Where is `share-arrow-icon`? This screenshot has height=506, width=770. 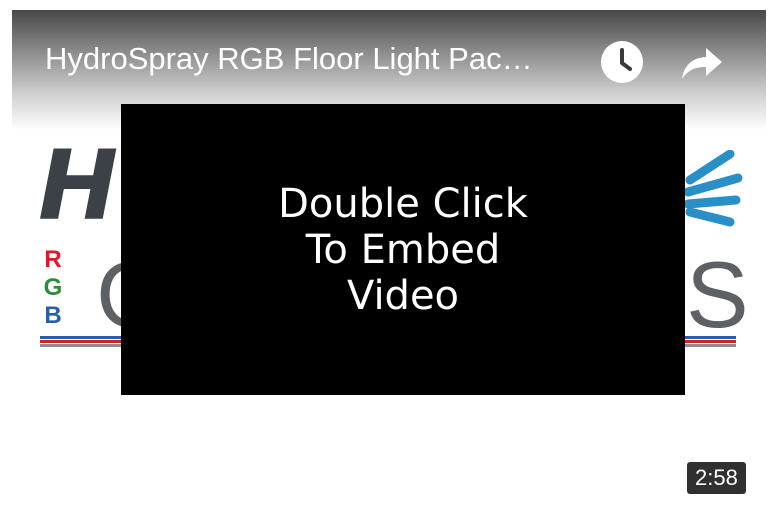
share-arrow-icon is located at coordinates (702, 63).